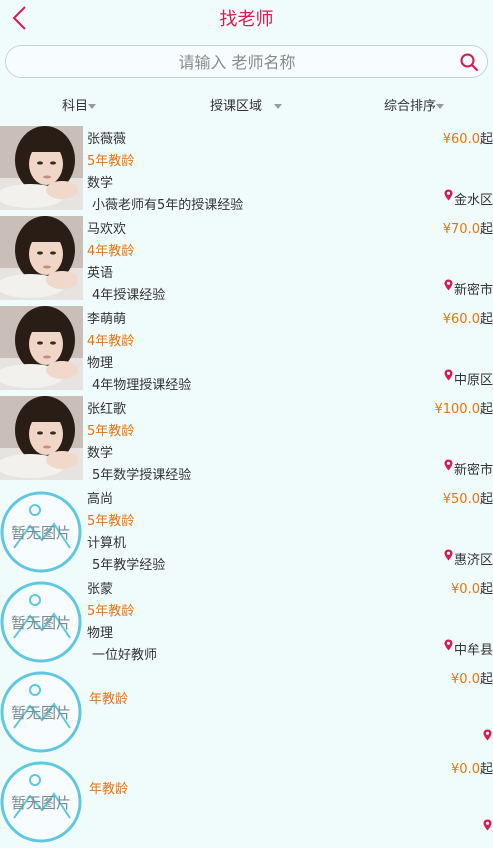 This screenshot has height=848, width=493. What do you see at coordinates (469, 62) in the screenshot?
I see `search-icon` at bounding box center [469, 62].